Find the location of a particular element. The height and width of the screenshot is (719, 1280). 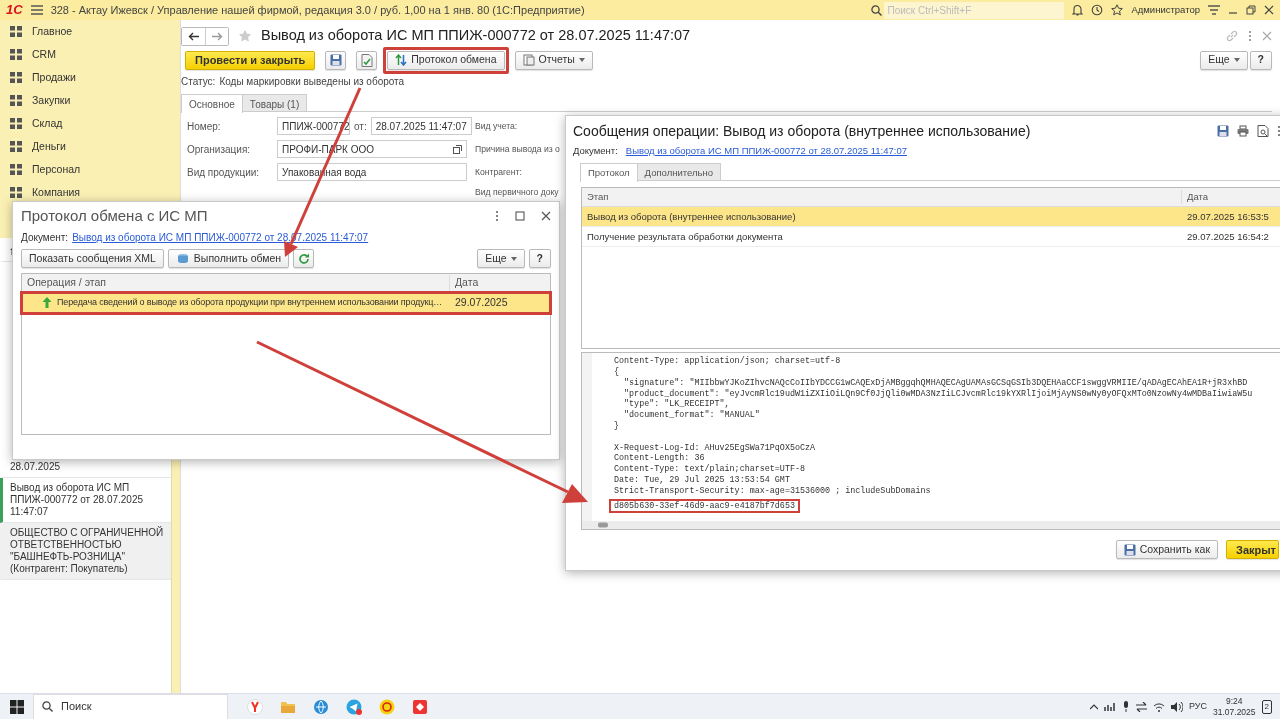

run-exchange-button: Выполнить обмен is located at coordinates (228, 258).